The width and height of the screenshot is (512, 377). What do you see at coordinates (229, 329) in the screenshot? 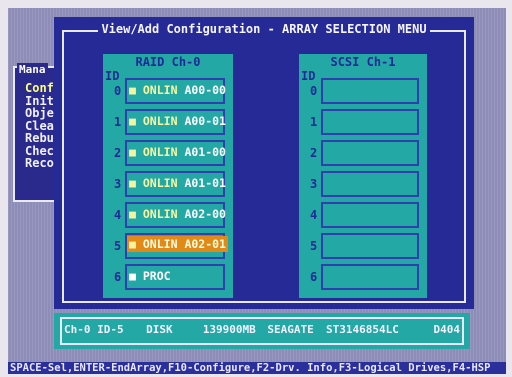
I see `drive-size: 139900MB` at bounding box center [229, 329].